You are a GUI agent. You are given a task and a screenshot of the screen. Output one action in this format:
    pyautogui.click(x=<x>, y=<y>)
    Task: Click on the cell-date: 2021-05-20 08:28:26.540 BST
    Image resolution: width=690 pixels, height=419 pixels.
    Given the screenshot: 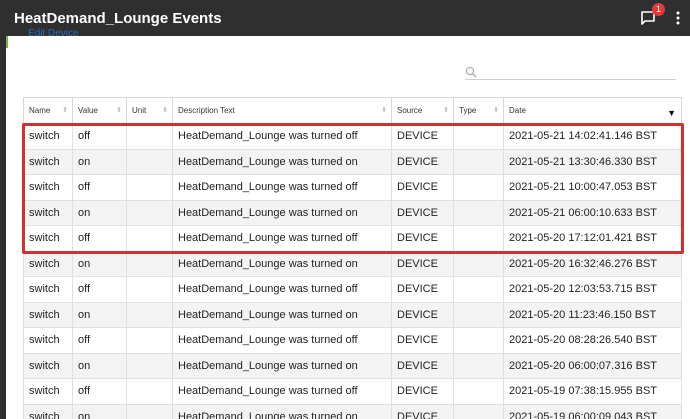 What is the action you would take?
    pyautogui.click(x=592, y=340)
    